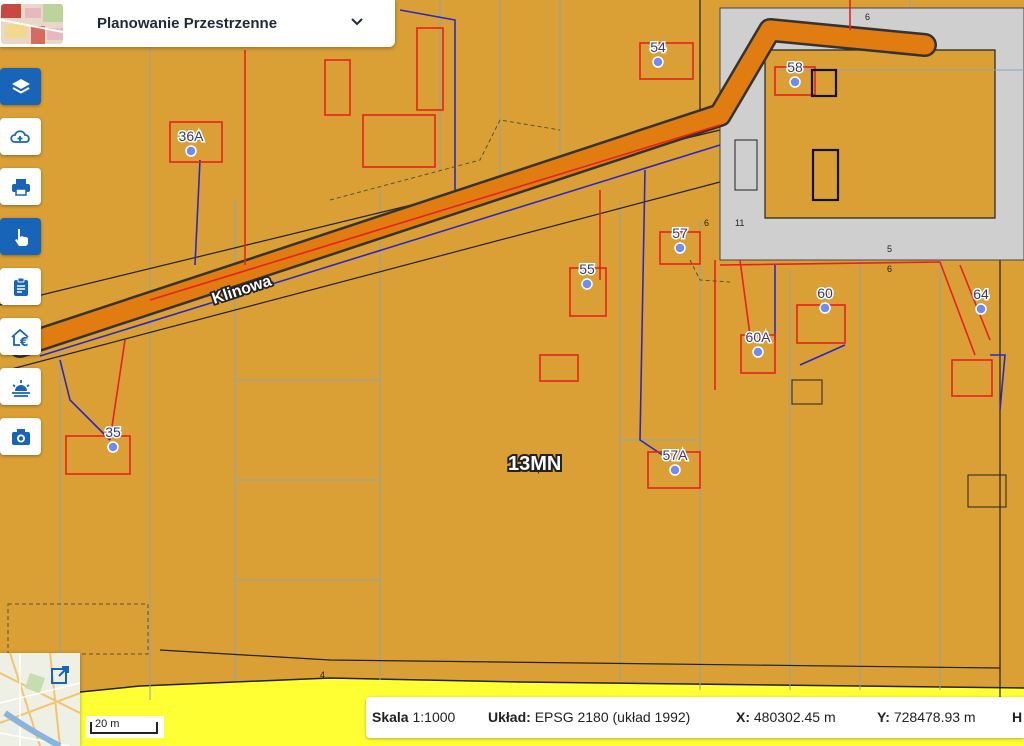 This screenshot has width=1024, height=746. I want to click on address-label: 54, so click(658, 47).